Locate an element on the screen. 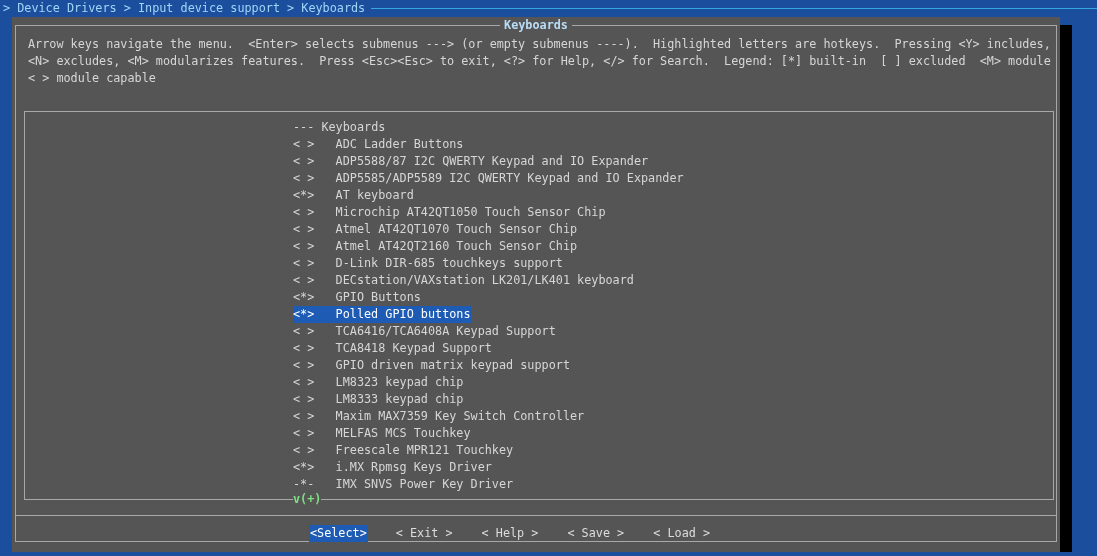 The image size is (1097, 556). dialog-button: <Select> is located at coordinates (338, 533).